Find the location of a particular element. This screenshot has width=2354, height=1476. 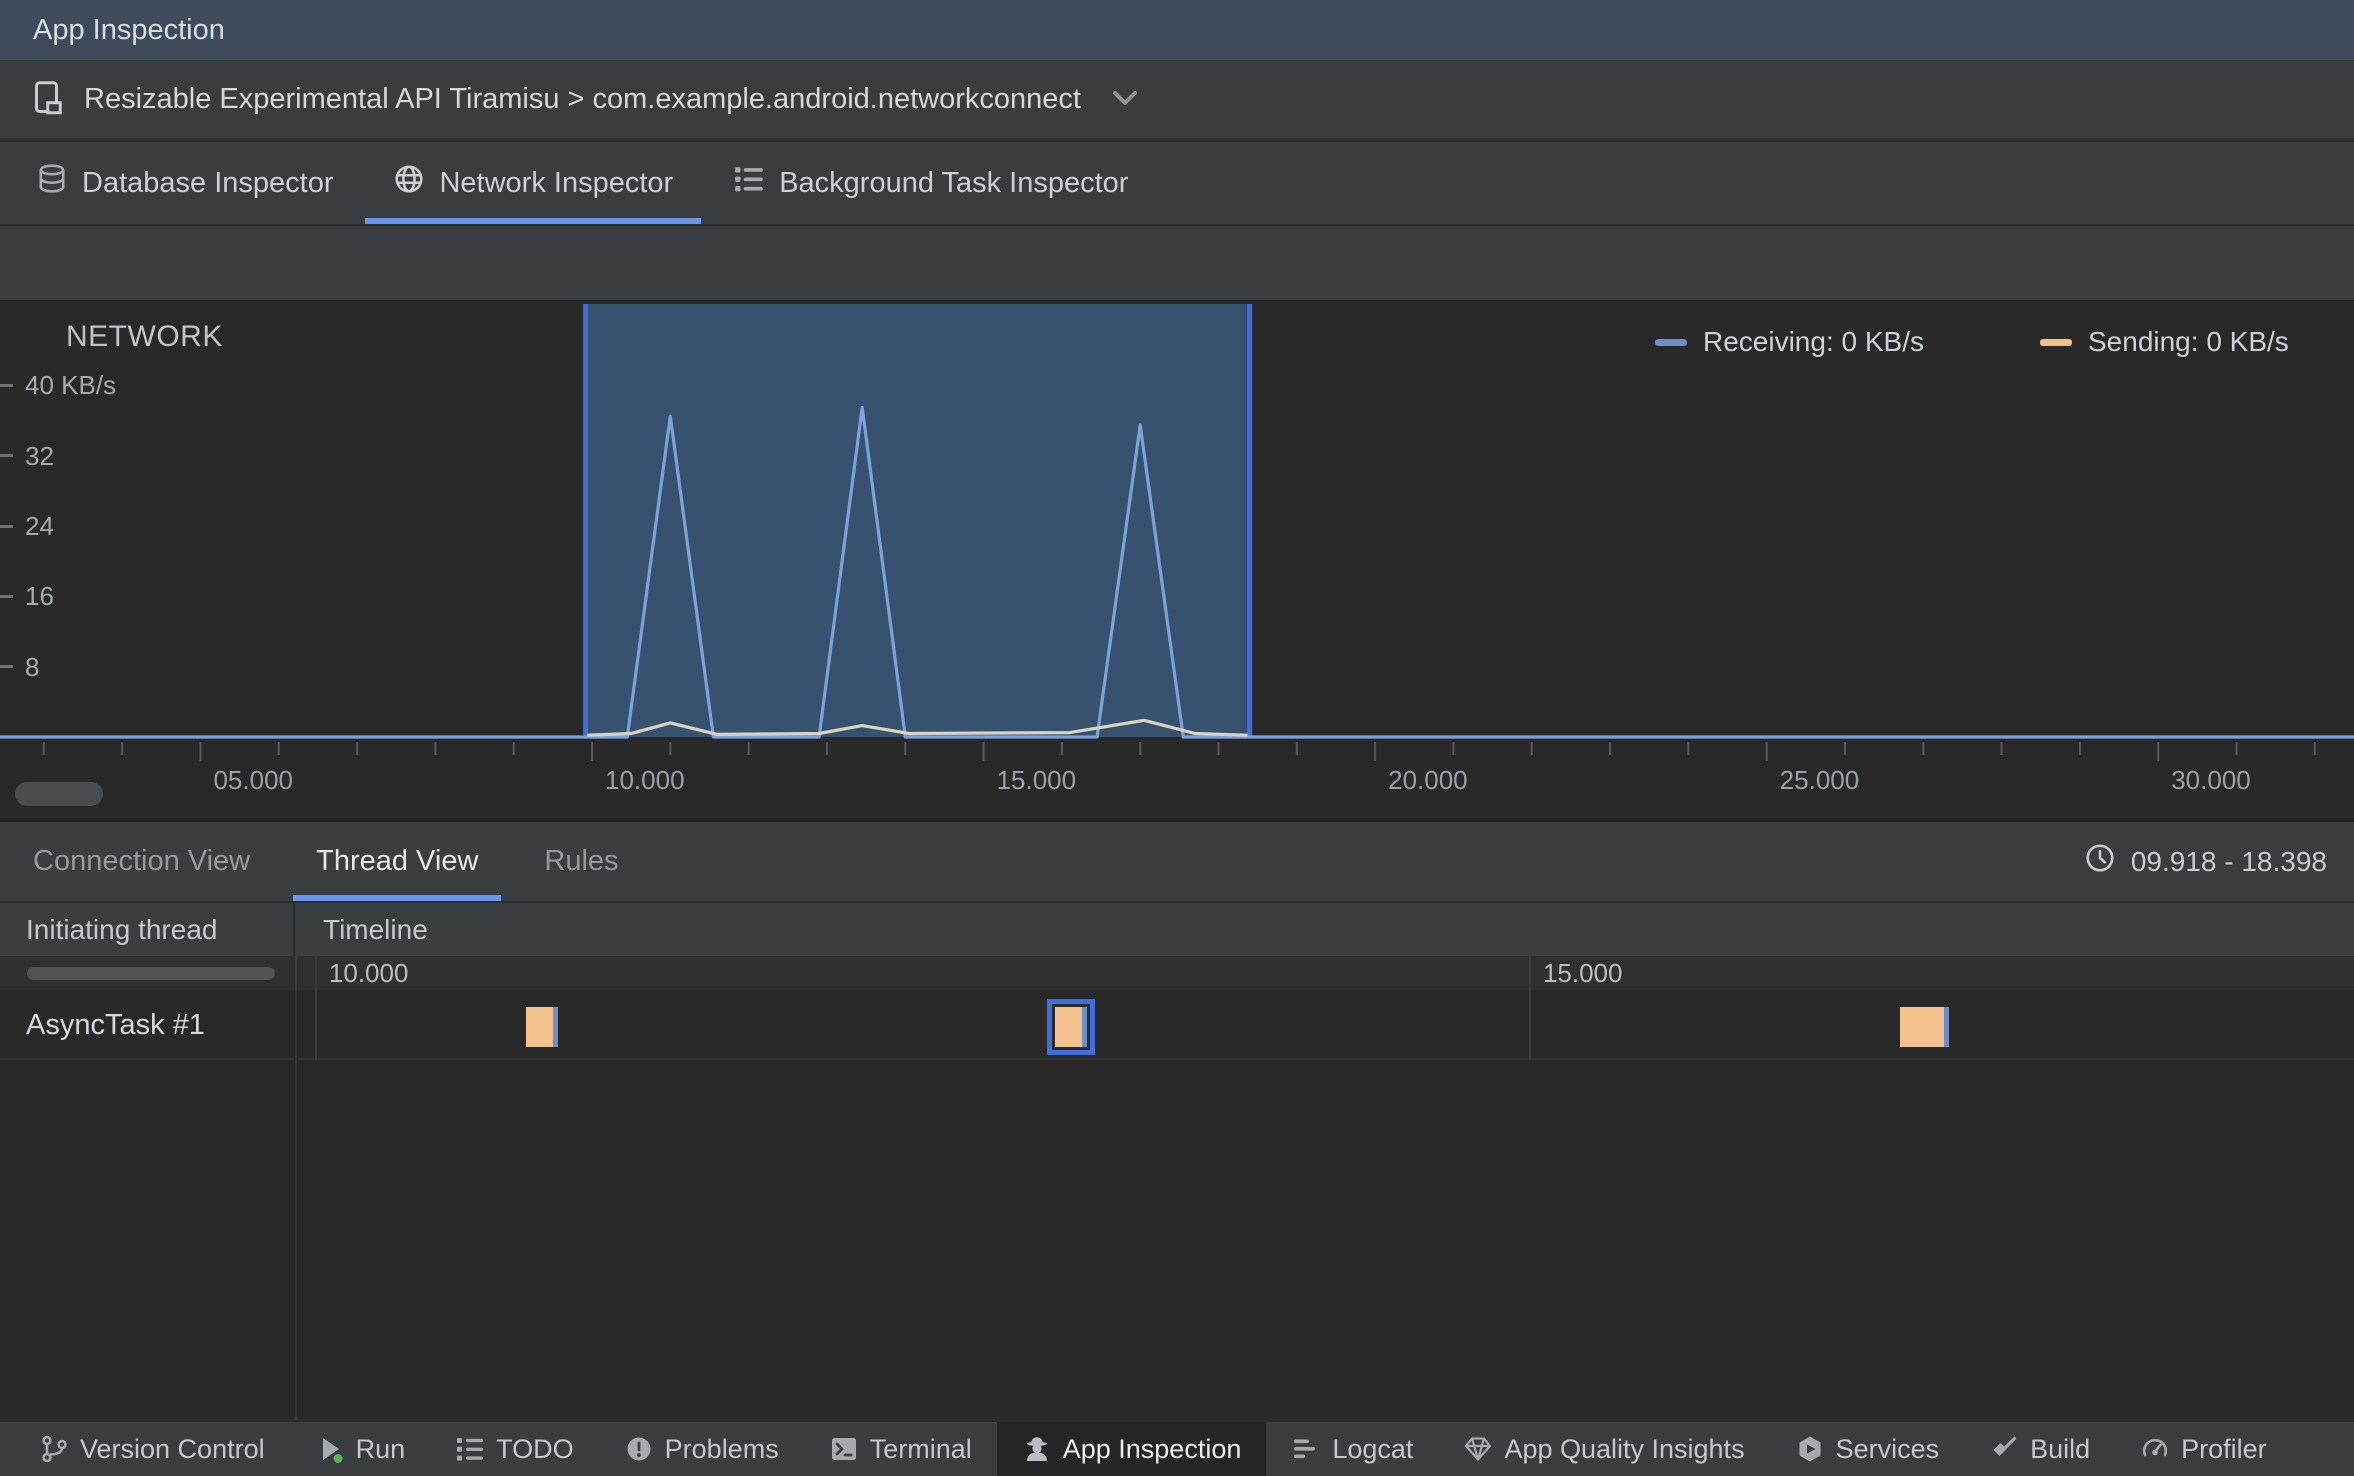

thread-timeline-track is located at coordinates (1324, 1025).